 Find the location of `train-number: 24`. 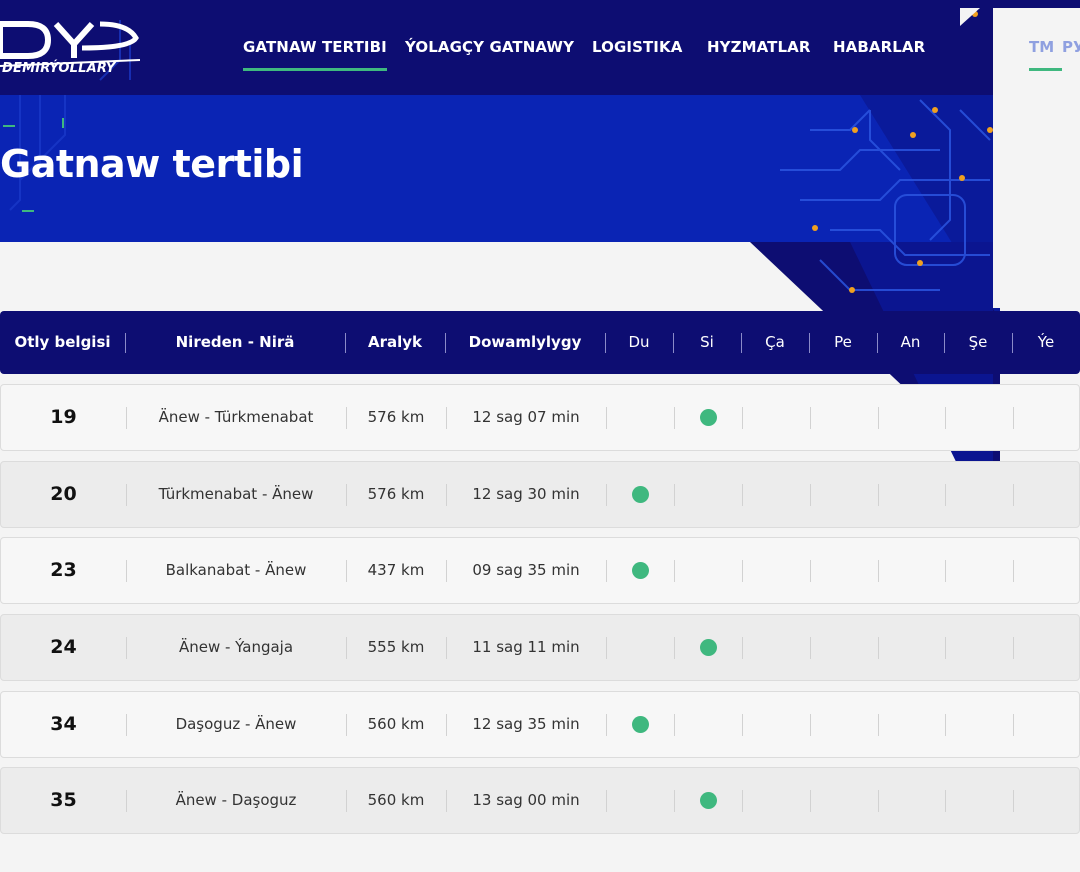

train-number: 24 is located at coordinates (63, 647).